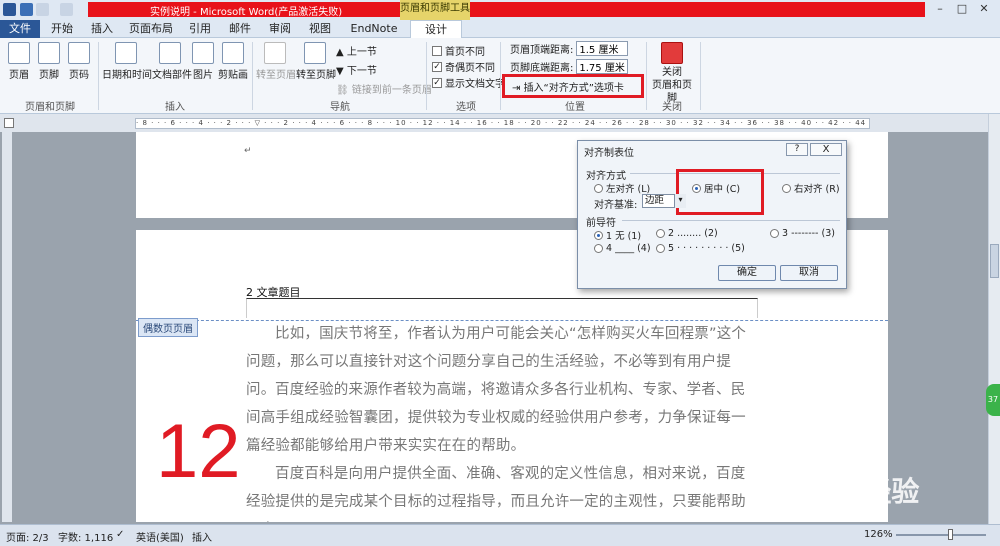  I want to click on picture-button: 图片, so click(203, 61).